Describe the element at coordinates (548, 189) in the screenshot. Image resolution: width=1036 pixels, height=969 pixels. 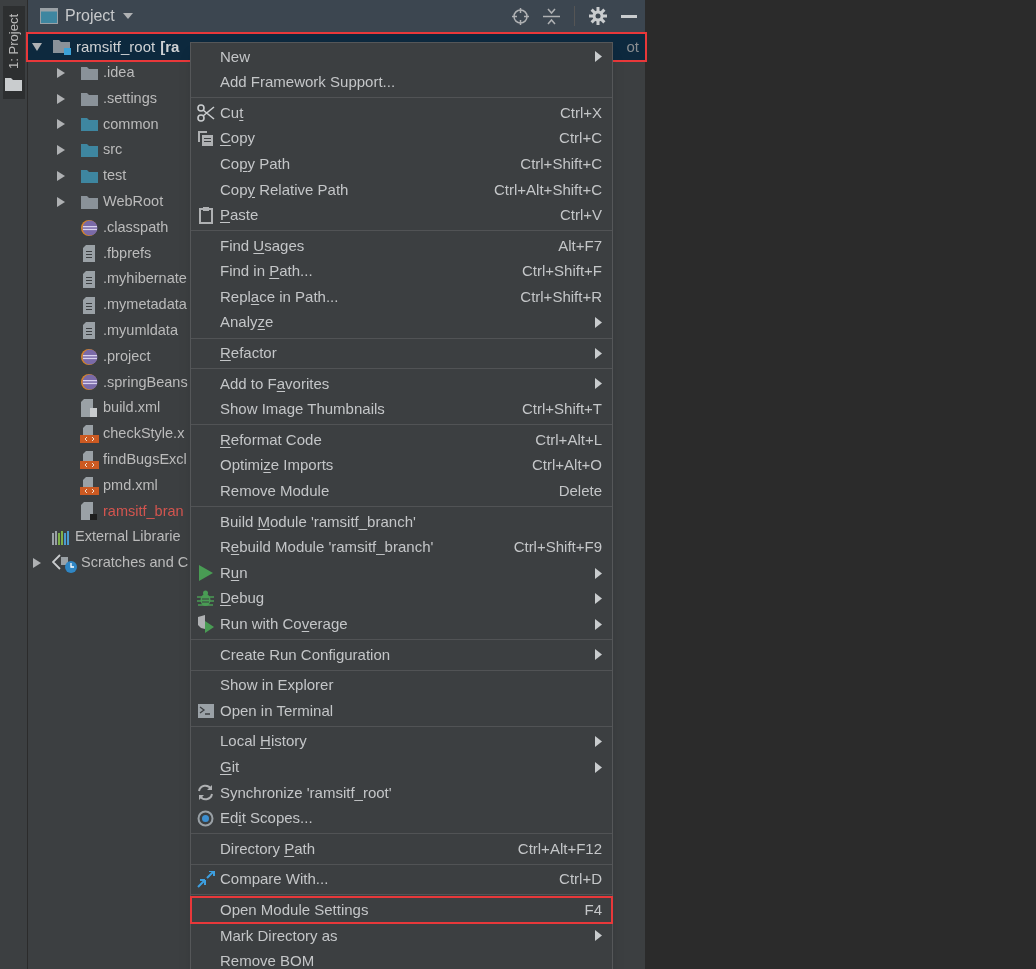
I see `shortcut-text: Ctrl+Alt+Shift+C` at that location.